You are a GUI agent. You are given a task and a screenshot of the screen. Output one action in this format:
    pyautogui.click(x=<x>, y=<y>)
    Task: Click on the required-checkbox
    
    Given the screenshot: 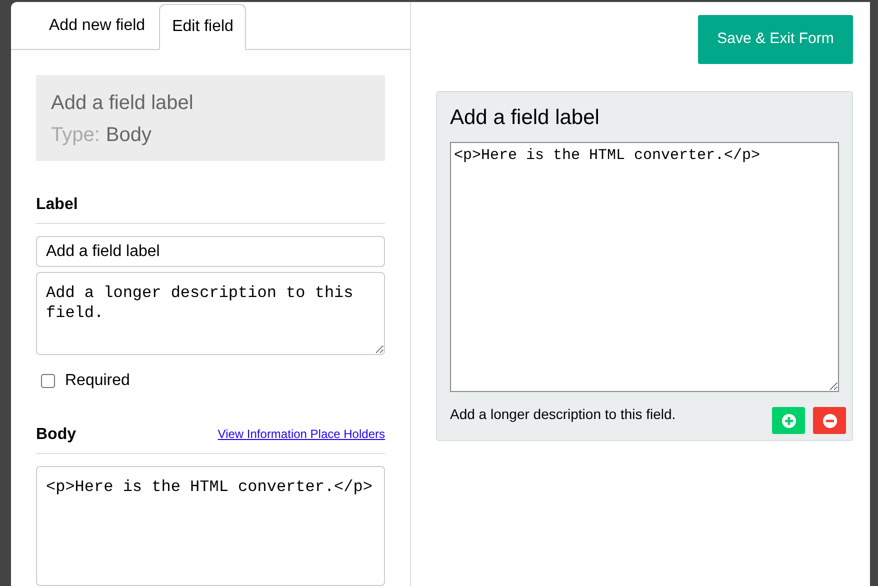 What is the action you would take?
    pyautogui.click(x=48, y=381)
    